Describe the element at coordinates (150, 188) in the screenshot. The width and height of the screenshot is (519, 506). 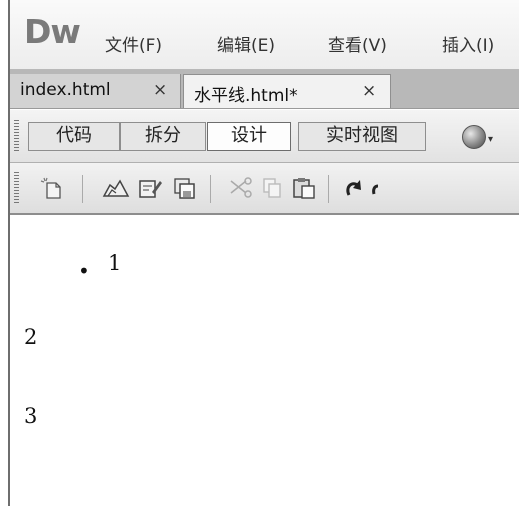
I see `edit-icon` at that location.